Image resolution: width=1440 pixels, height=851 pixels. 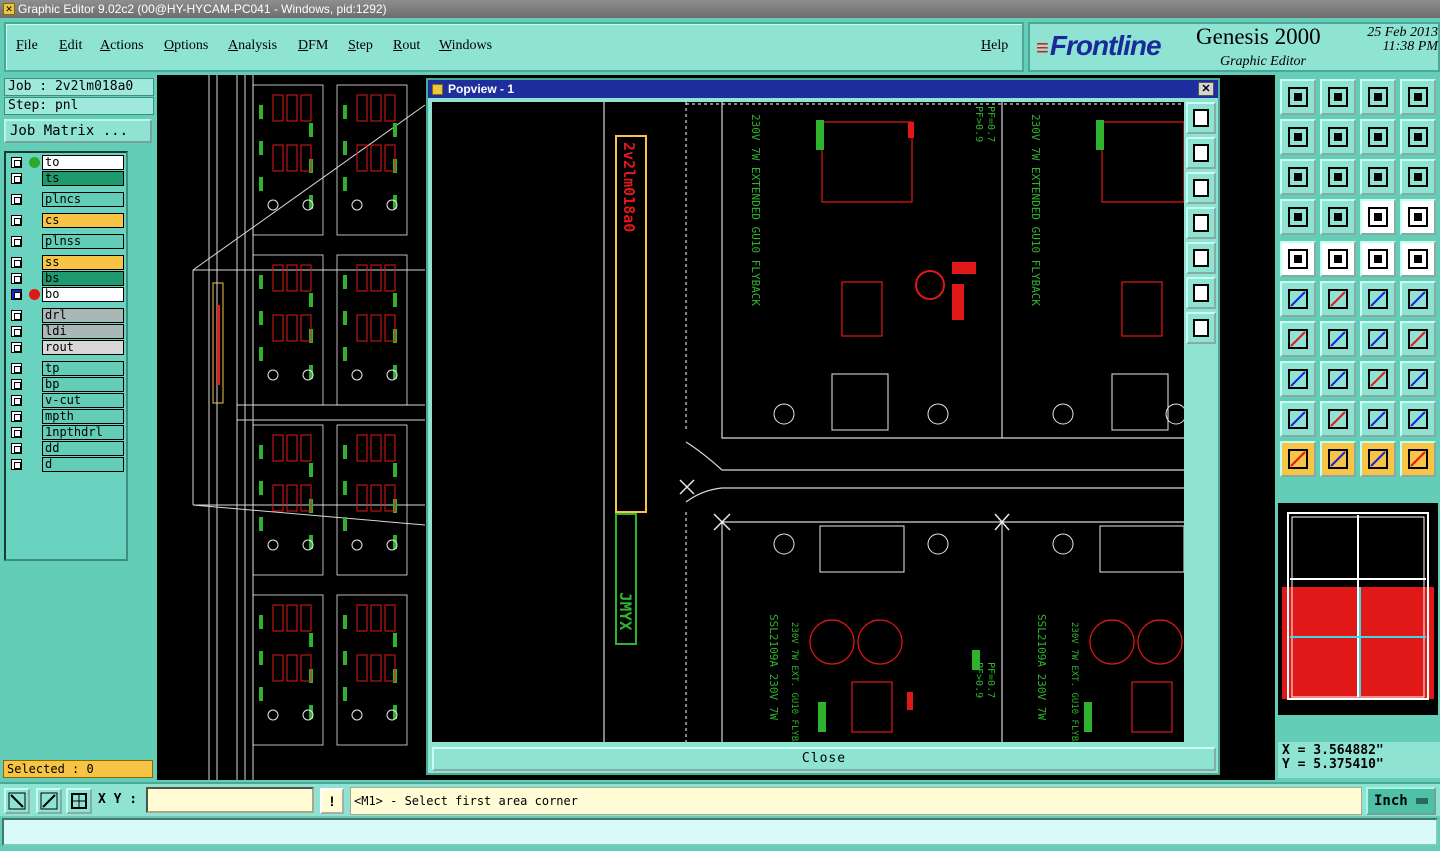 I want to click on popview-pan-down-button, so click(x=1201, y=188).